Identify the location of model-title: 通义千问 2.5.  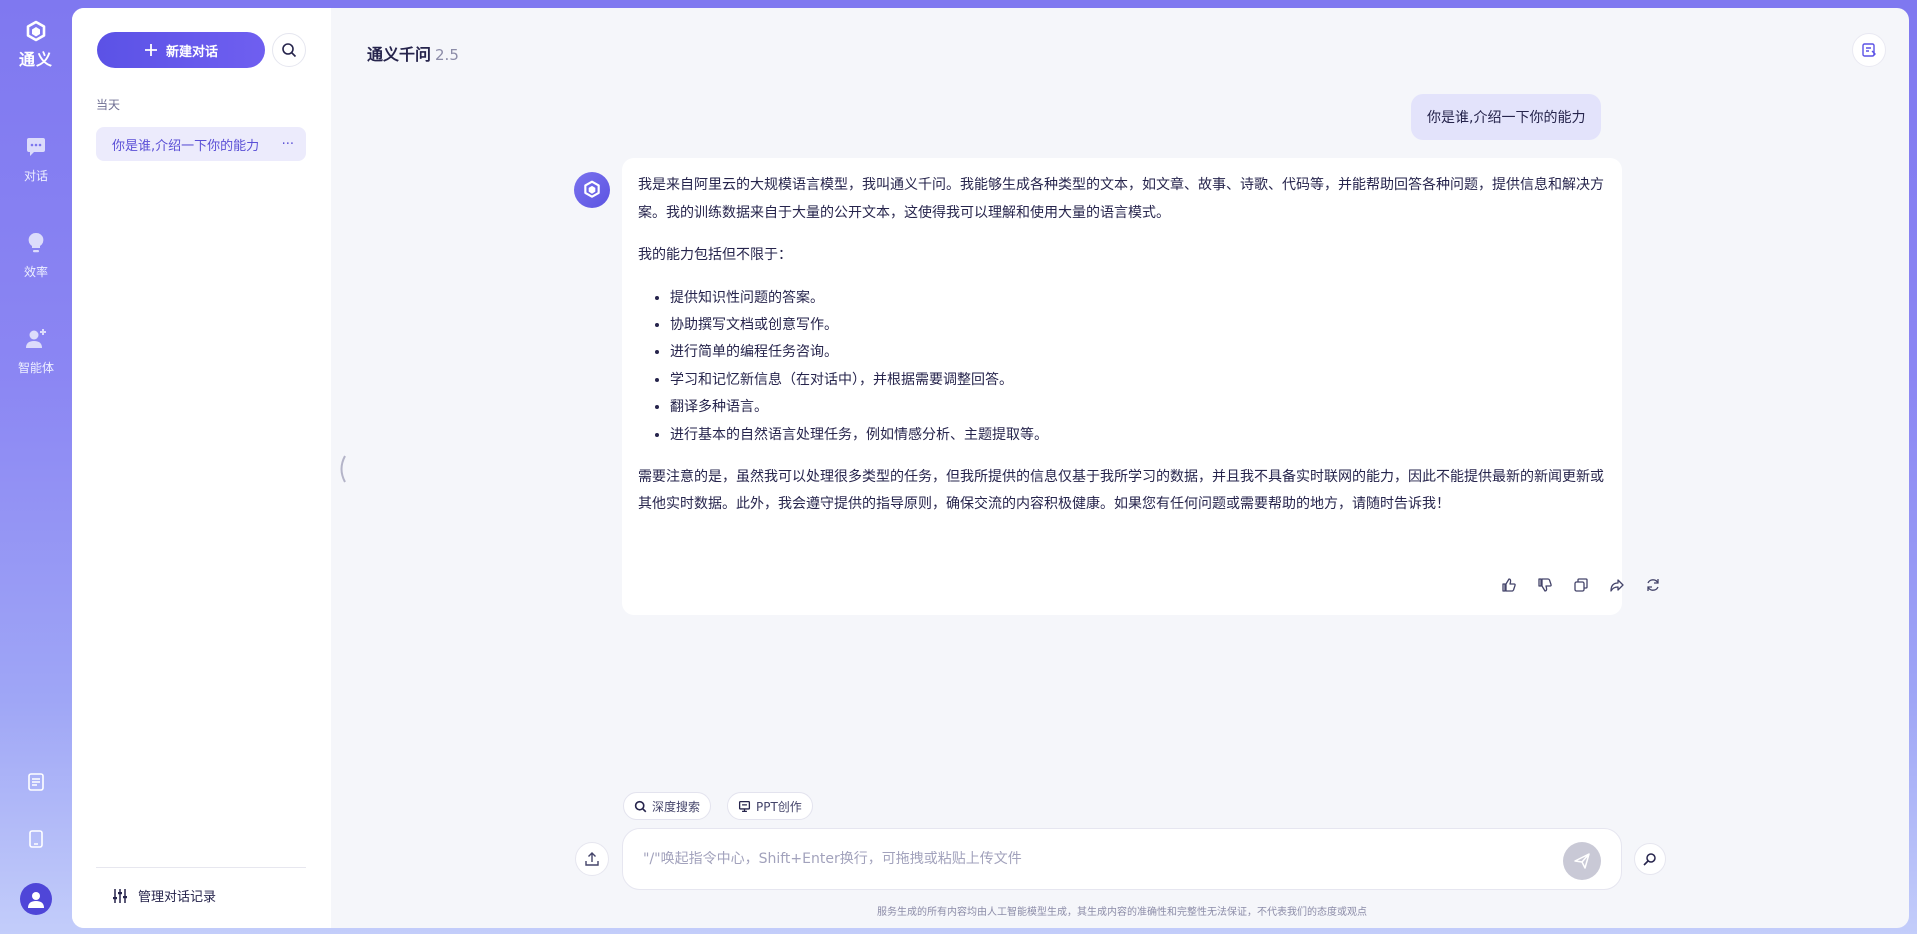
(413, 53).